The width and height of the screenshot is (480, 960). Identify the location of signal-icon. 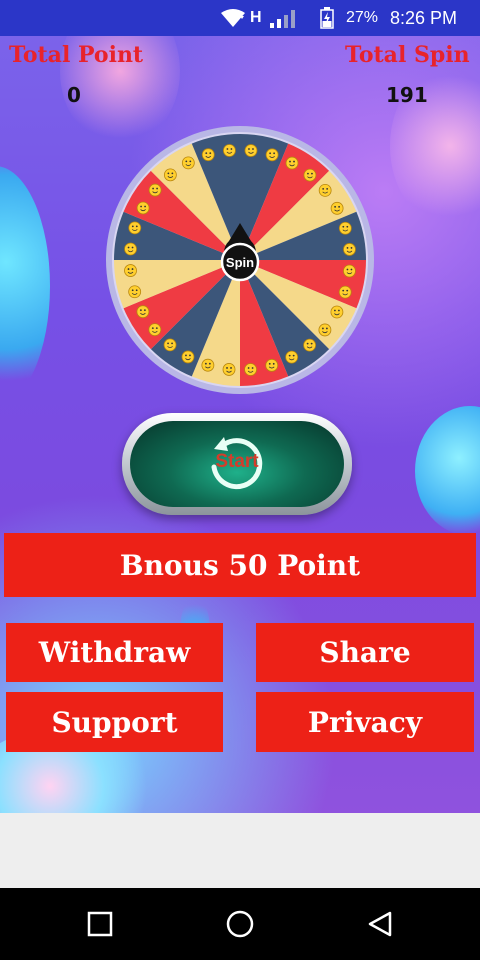
(283, 18).